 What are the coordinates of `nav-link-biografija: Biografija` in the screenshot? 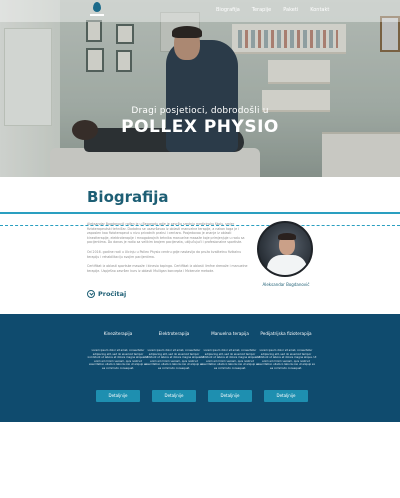 It's located at (228, 10).